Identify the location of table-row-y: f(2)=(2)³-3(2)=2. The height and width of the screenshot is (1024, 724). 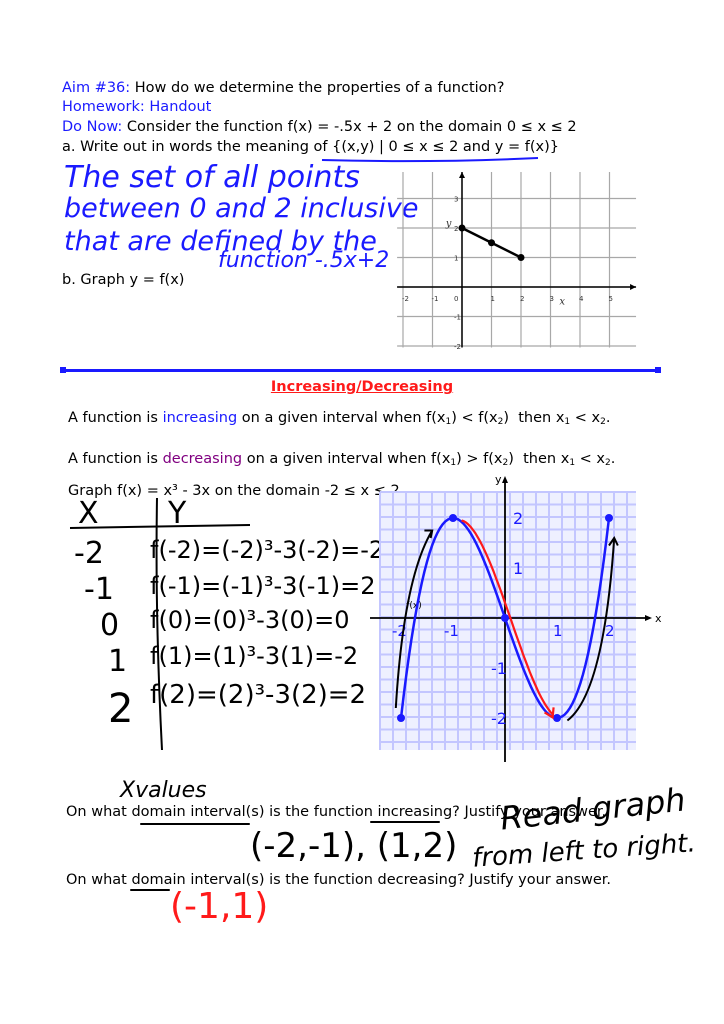
(258, 695).